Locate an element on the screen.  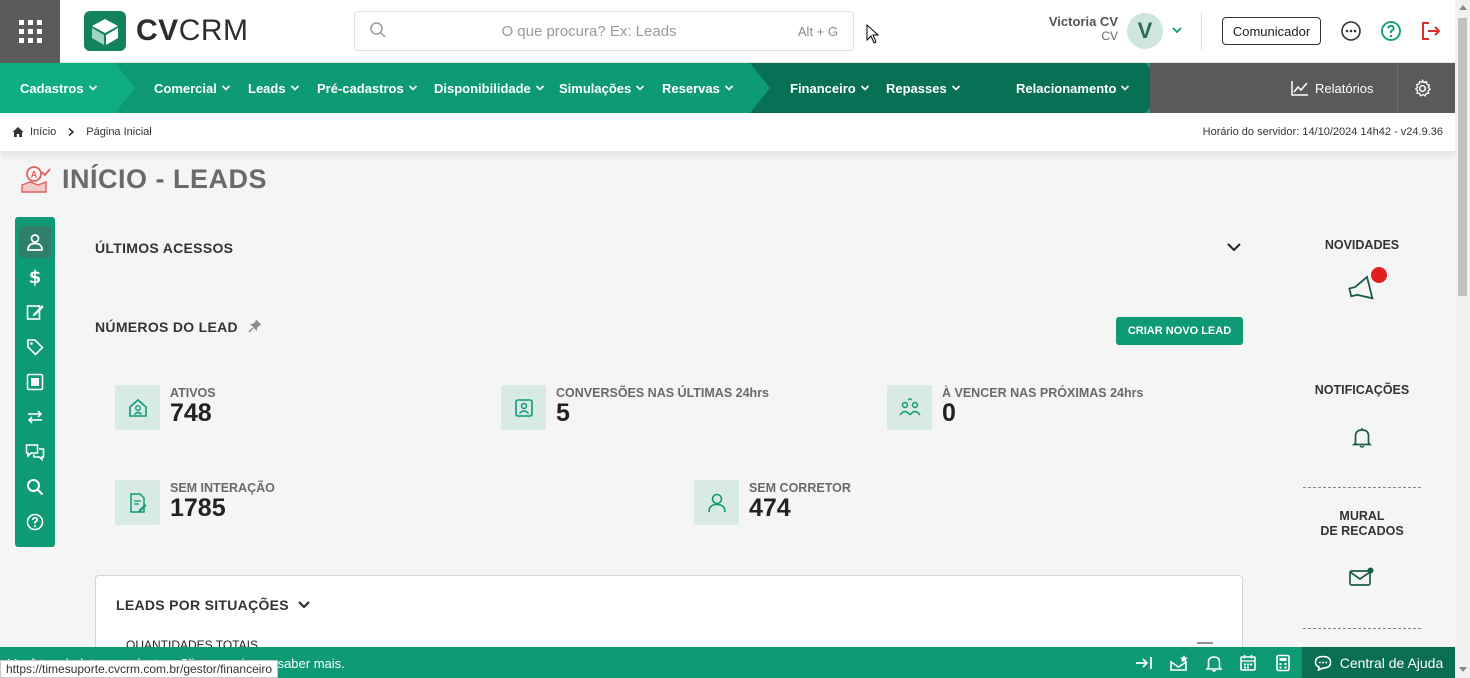
search-icon is located at coordinates (35, 487).